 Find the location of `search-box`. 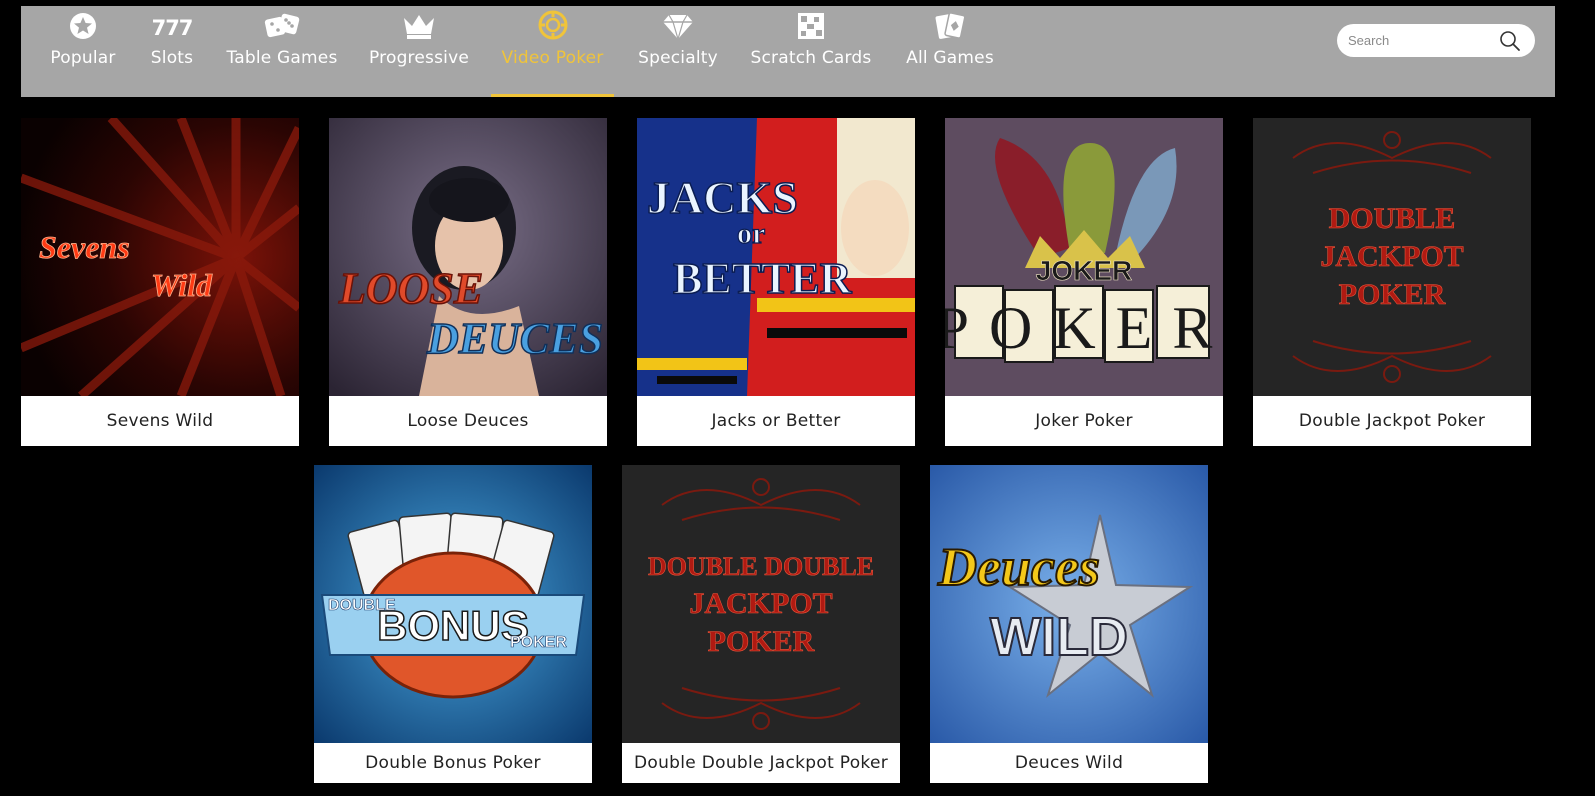

search-box is located at coordinates (1436, 40).